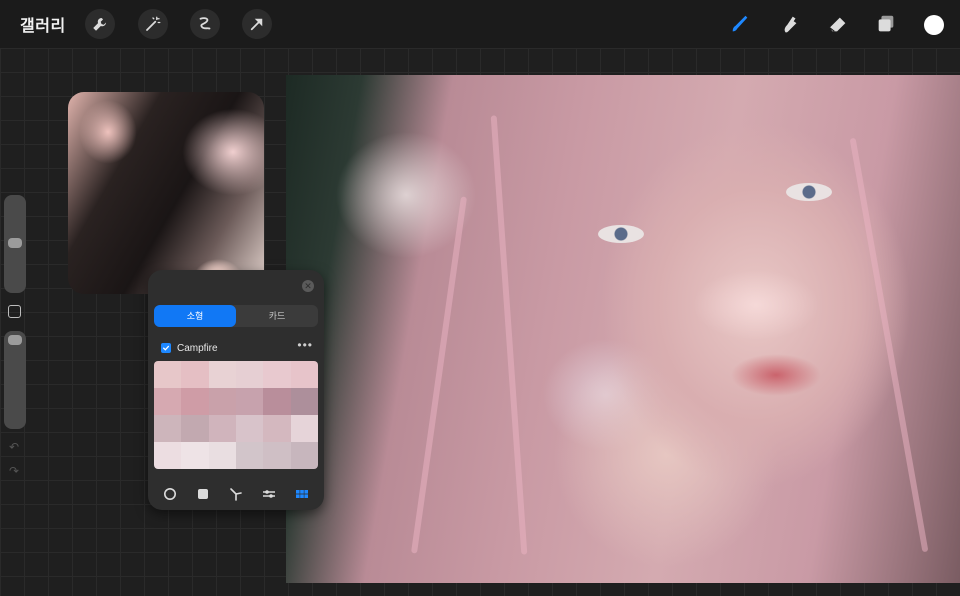  Describe the element at coordinates (100, 24) in the screenshot. I see `wrench-icon` at that location.